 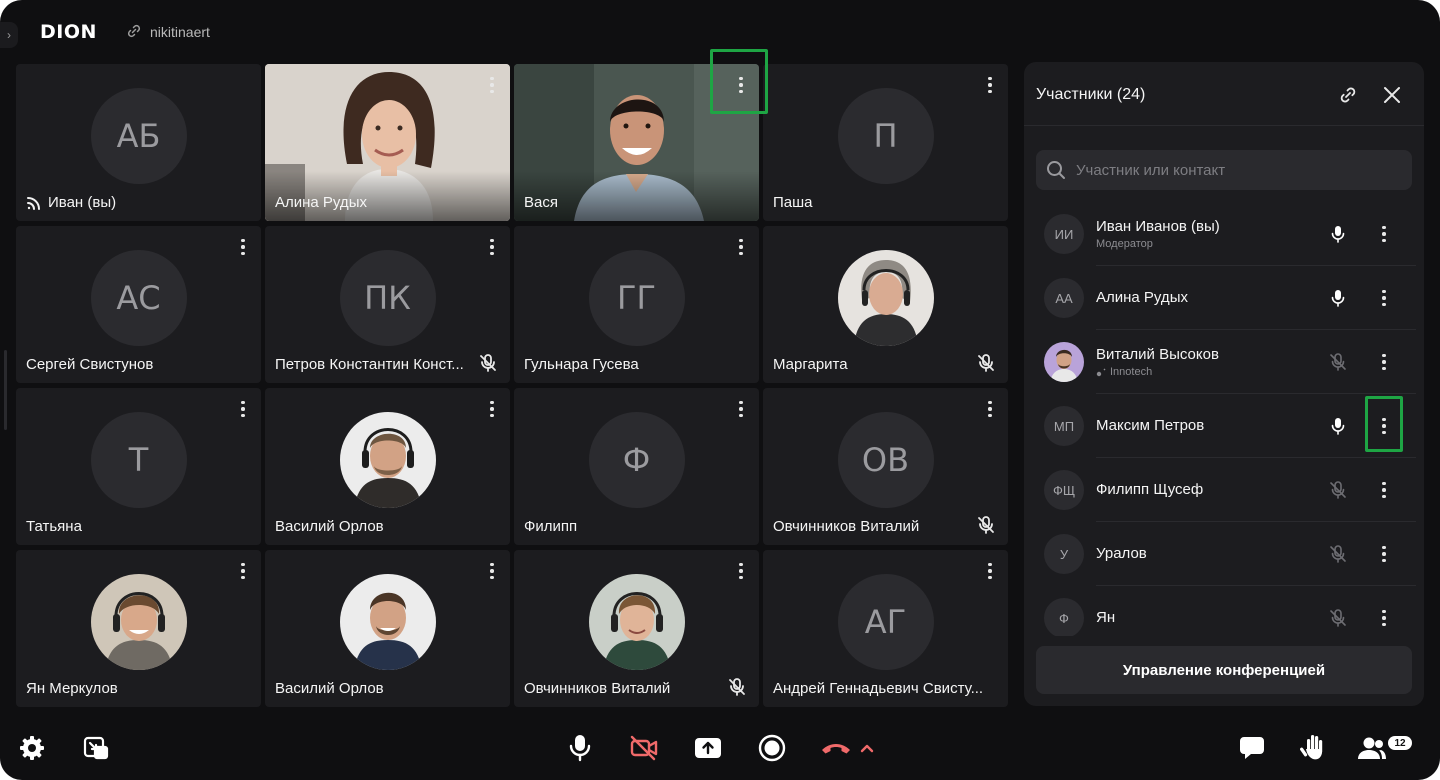 I want to click on camera-toggle-button, so click(x=644, y=748).